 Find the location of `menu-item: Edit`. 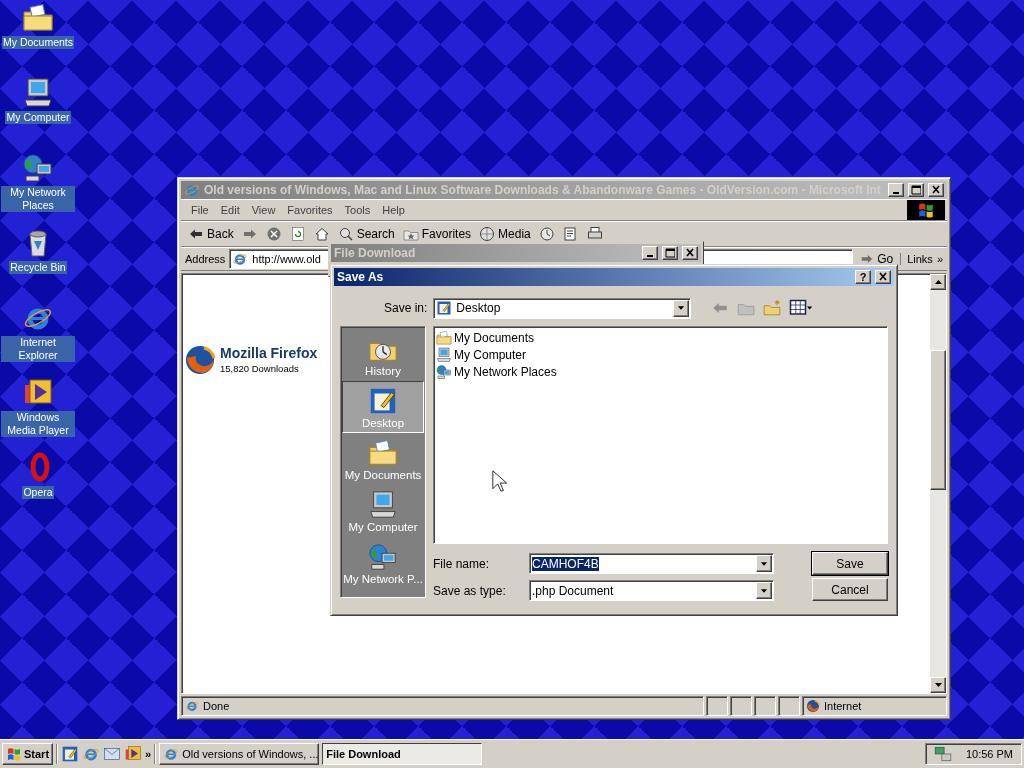

menu-item: Edit is located at coordinates (230, 210).